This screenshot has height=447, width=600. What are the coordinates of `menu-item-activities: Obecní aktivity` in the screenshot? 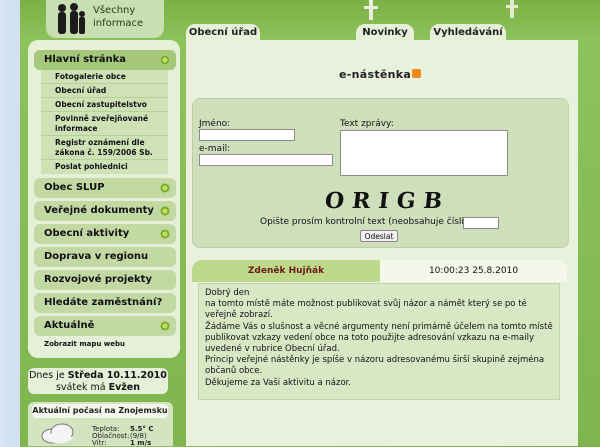 It's located at (105, 234).